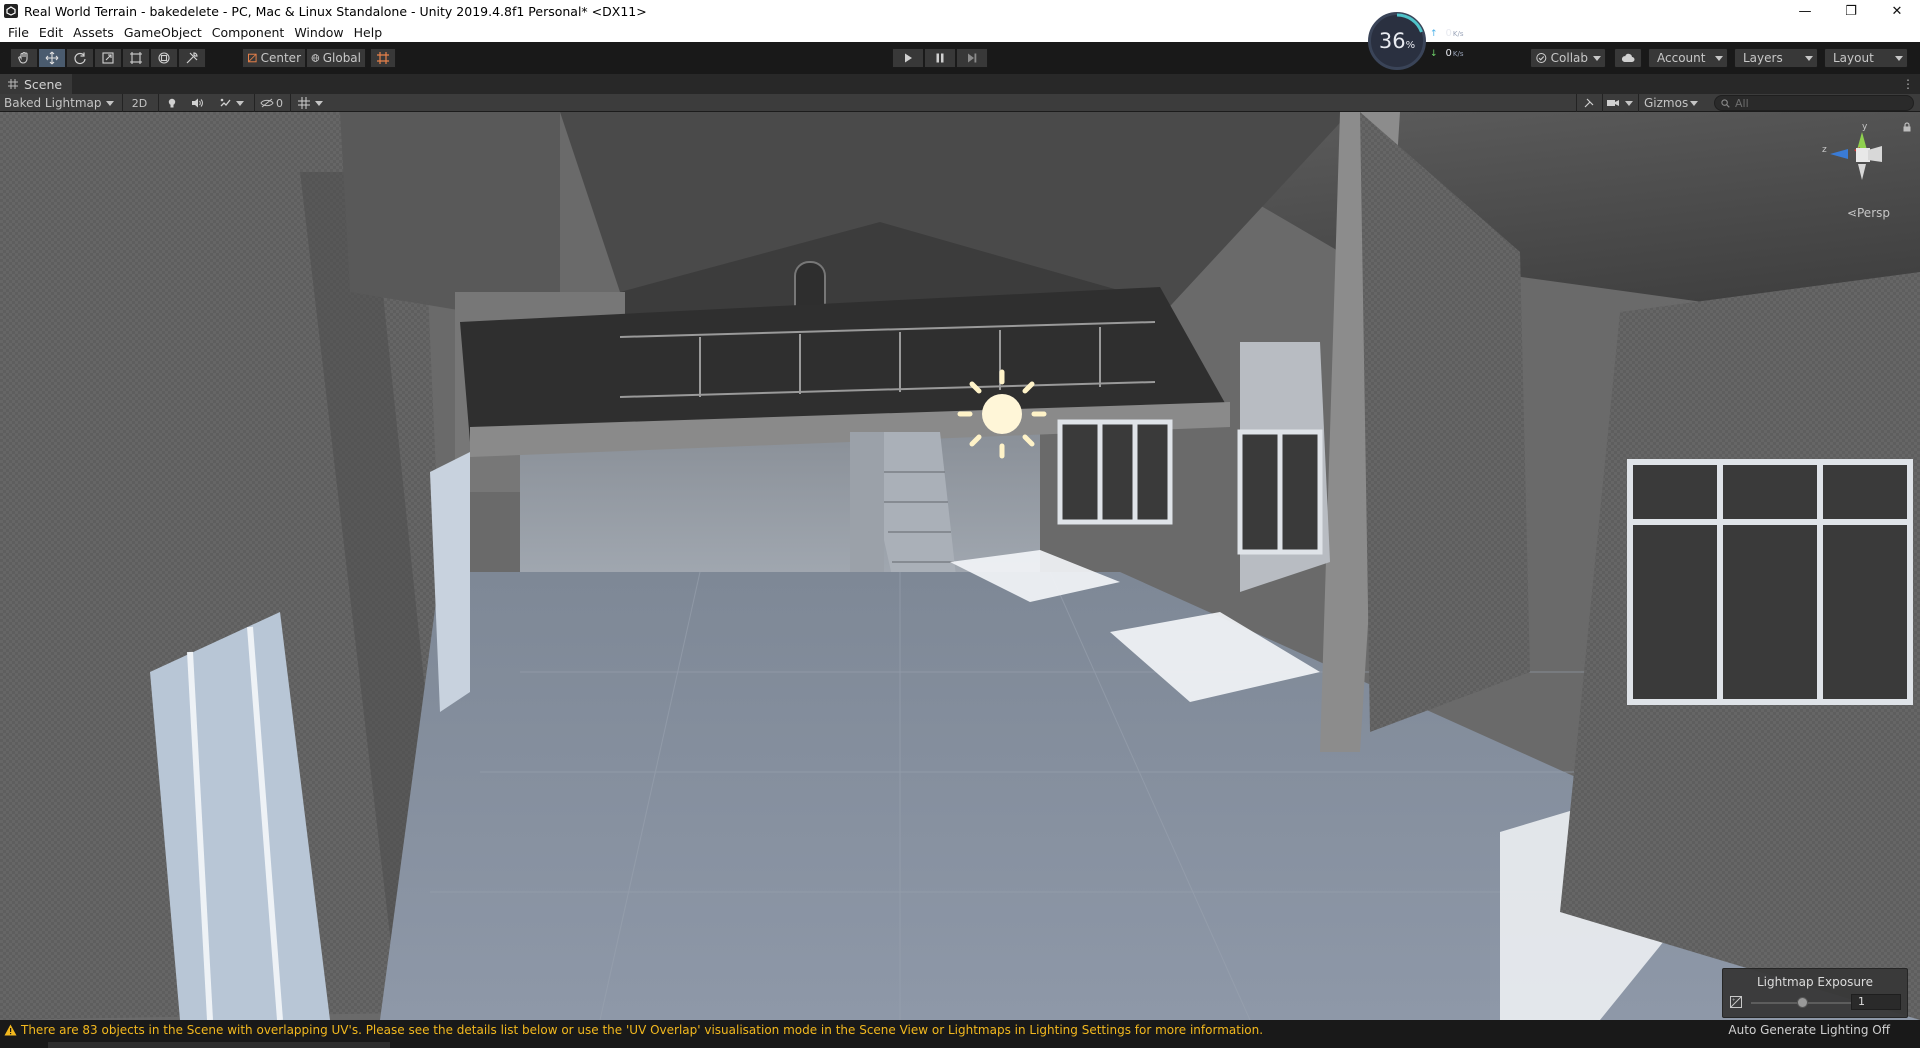 This screenshot has width=1920, height=1048. I want to click on cpu-usage-arc, so click(1409, 23).